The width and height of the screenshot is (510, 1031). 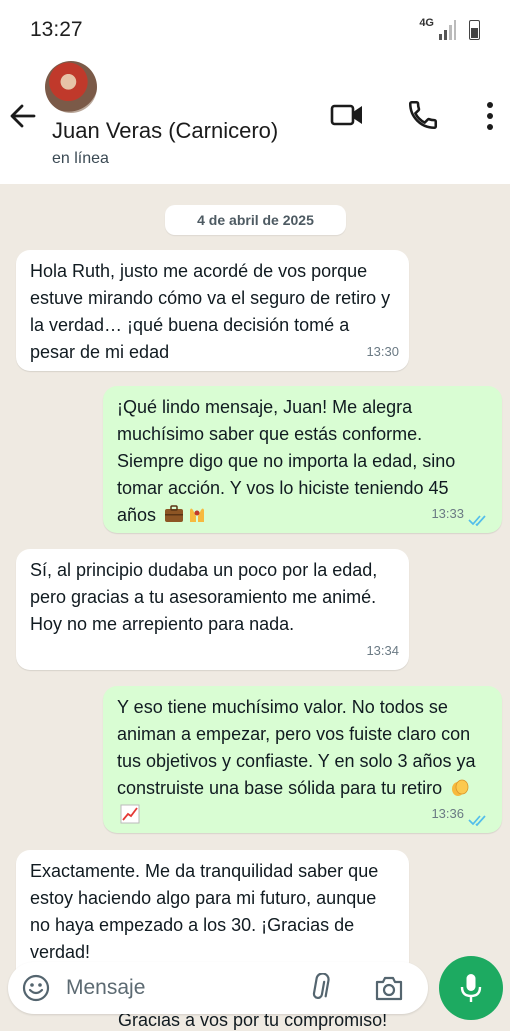 What do you see at coordinates (460, 787) in the screenshot?
I see `clapping-hands-emoji` at bounding box center [460, 787].